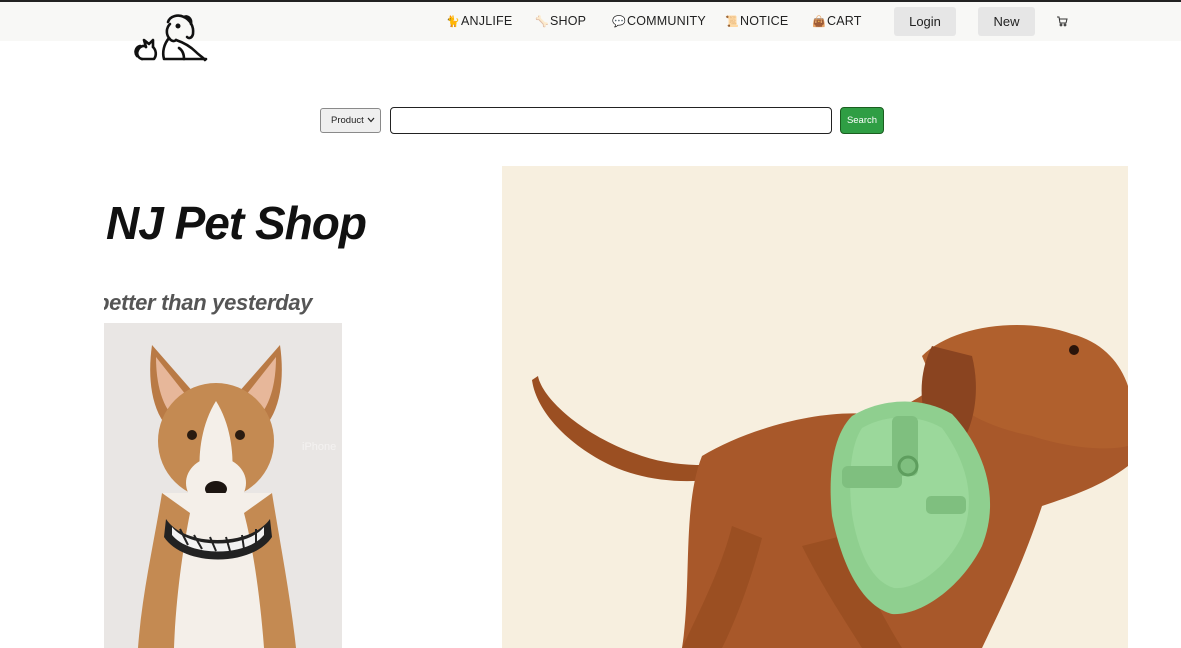  What do you see at coordinates (1006, 21) in the screenshot?
I see `new-button: New` at bounding box center [1006, 21].